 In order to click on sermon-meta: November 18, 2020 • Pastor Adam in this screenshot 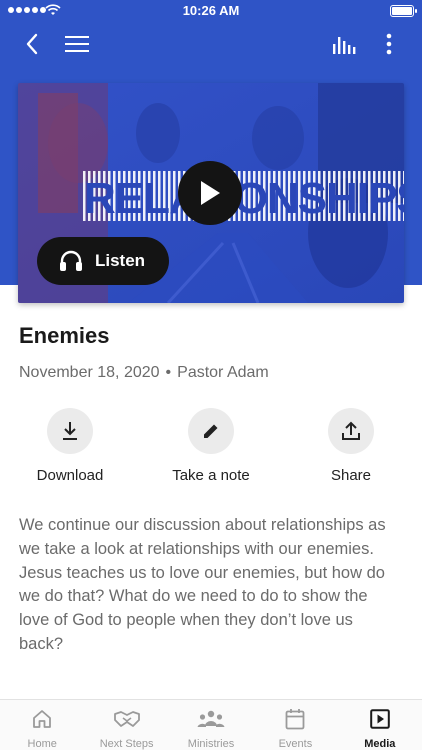, I will do `click(144, 373)`.